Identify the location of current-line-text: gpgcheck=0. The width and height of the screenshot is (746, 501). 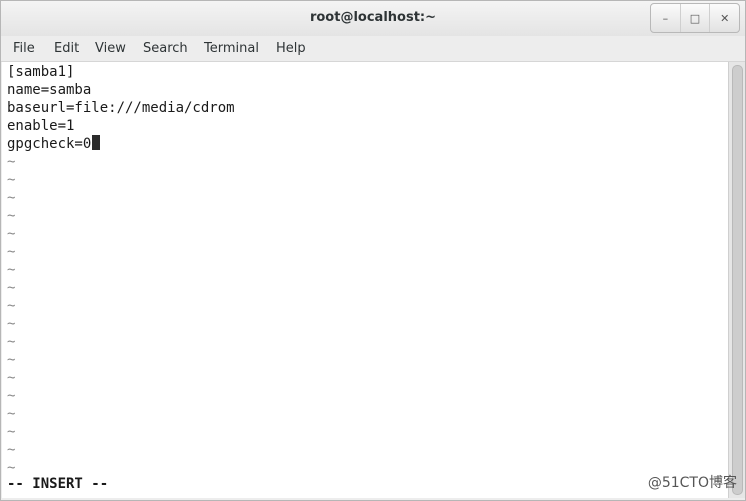
(49, 144).